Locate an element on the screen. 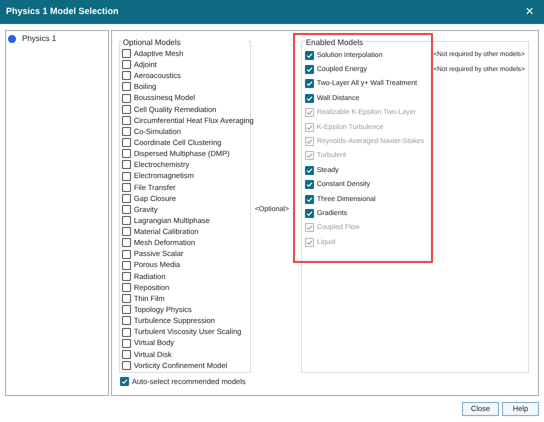 This screenshot has height=422, width=544. group-title: Optional Models is located at coordinates (185, 43).